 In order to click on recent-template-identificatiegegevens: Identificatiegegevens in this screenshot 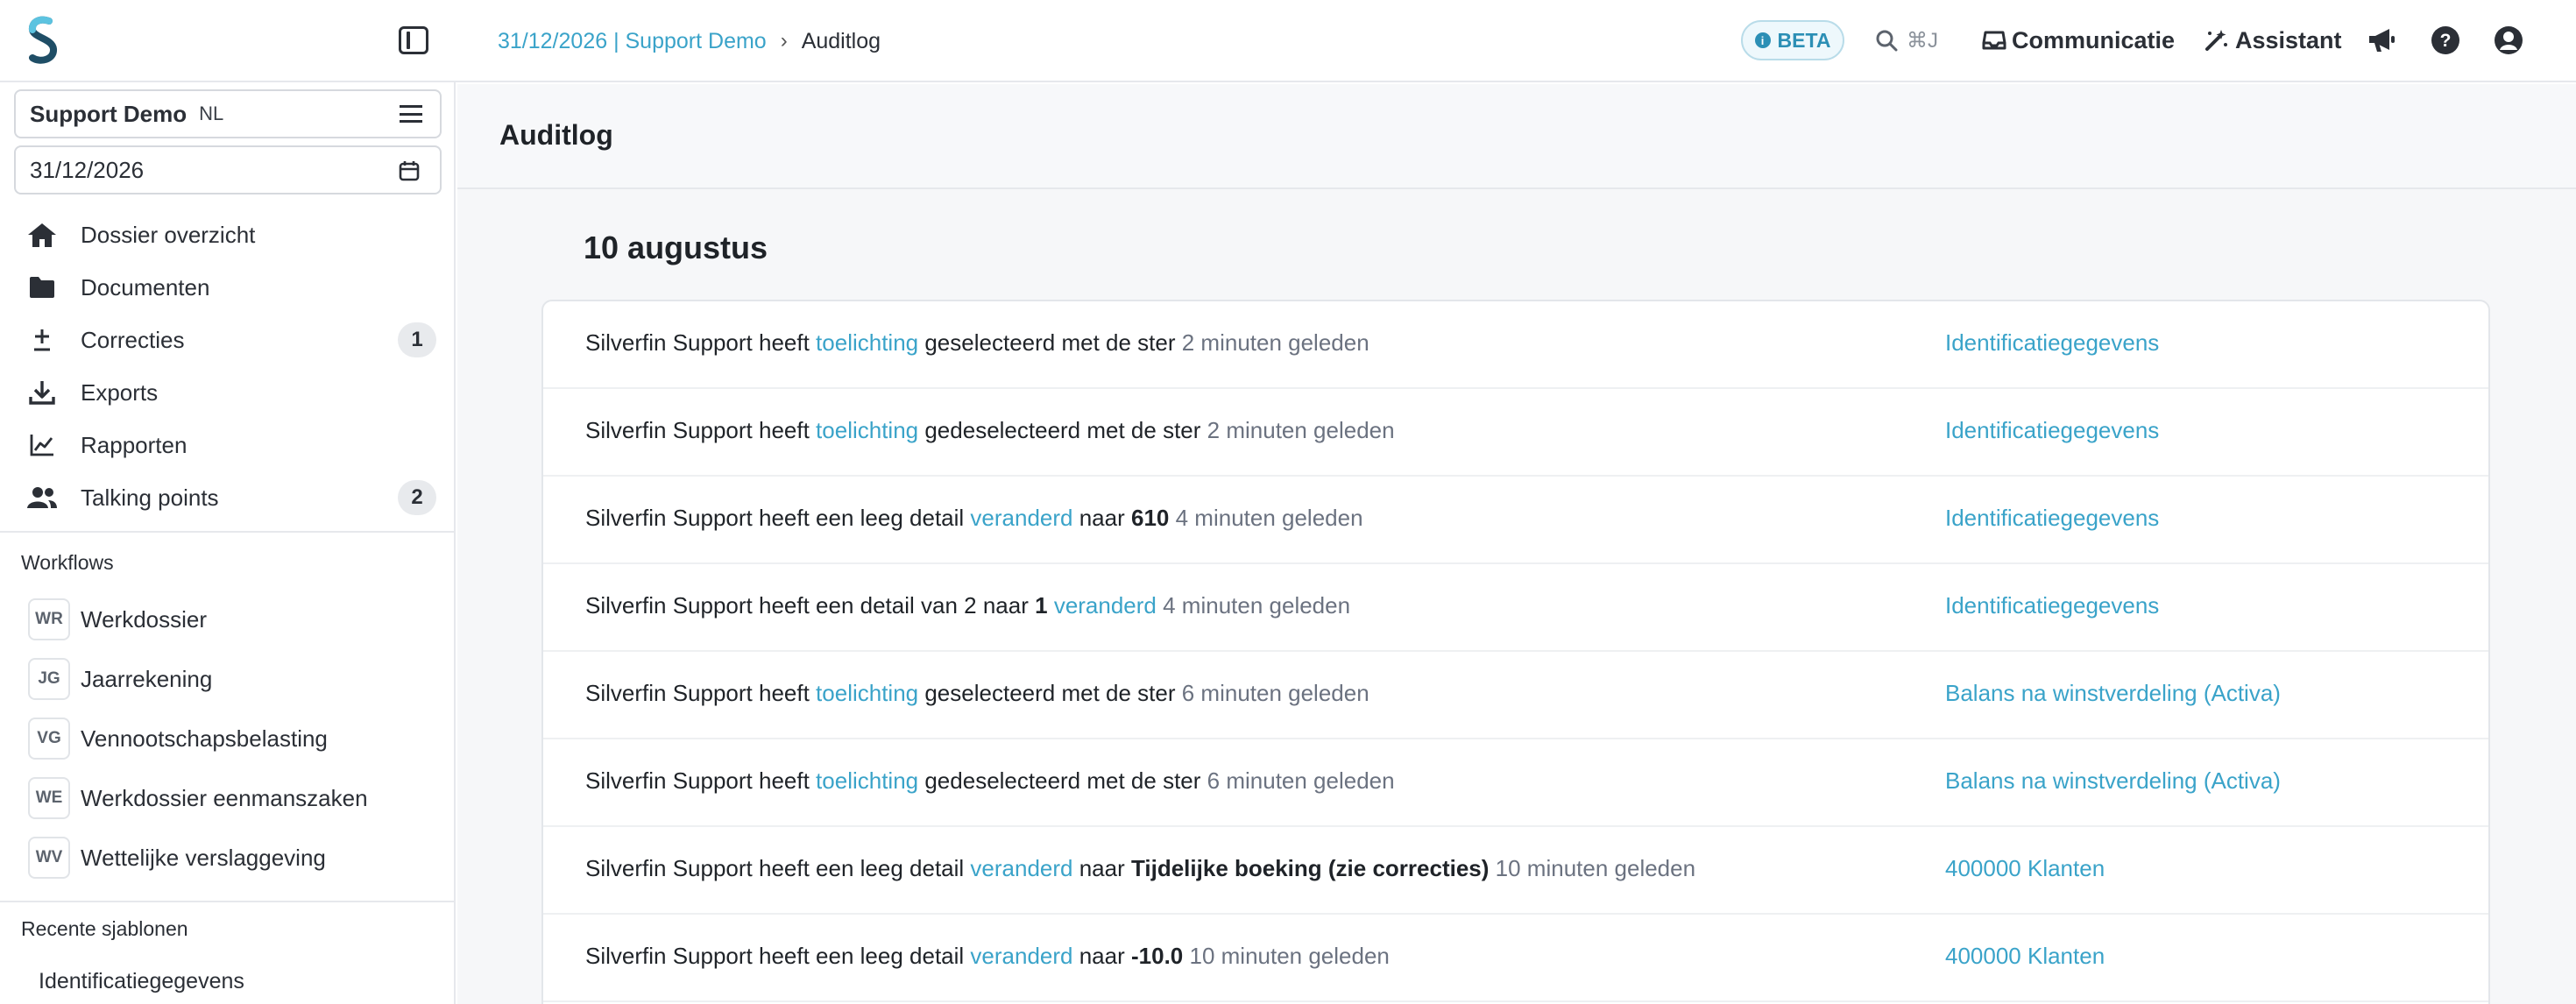, I will do `click(141, 981)`.